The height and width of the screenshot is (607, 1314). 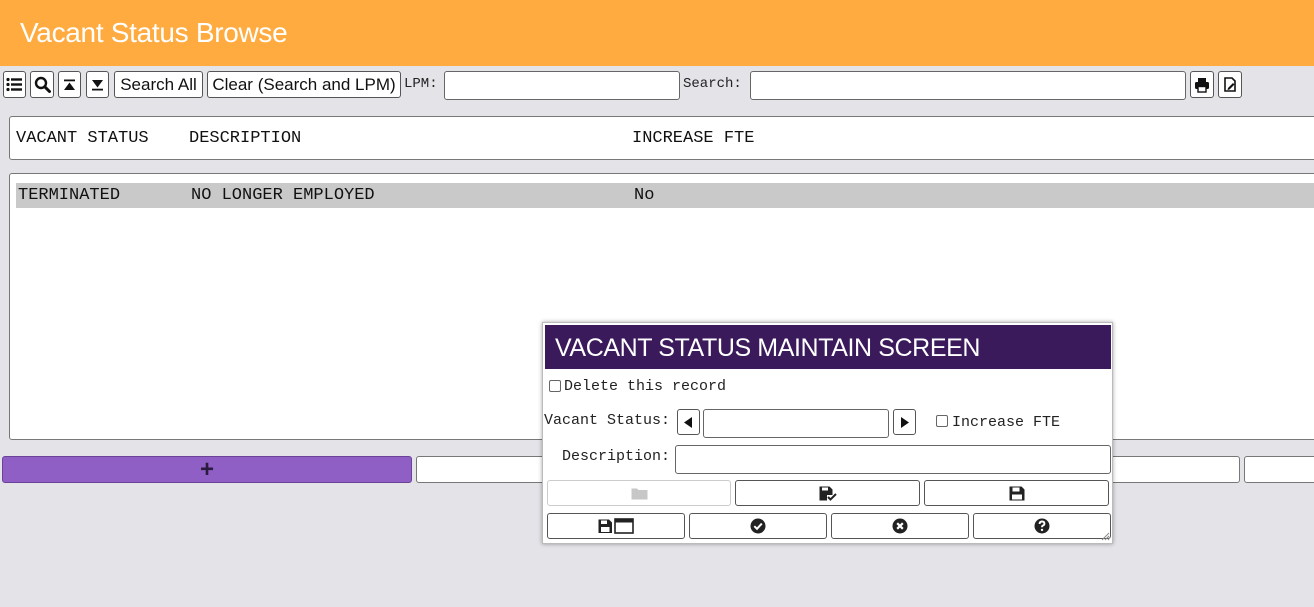 I want to click on save-and-new-window-button, so click(x=616, y=526).